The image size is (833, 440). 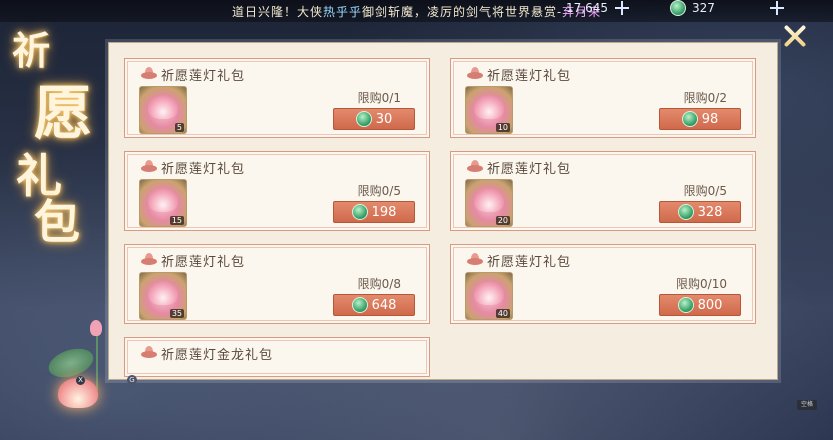 What do you see at coordinates (502, 220) in the screenshot?
I see `item-count: 20` at bounding box center [502, 220].